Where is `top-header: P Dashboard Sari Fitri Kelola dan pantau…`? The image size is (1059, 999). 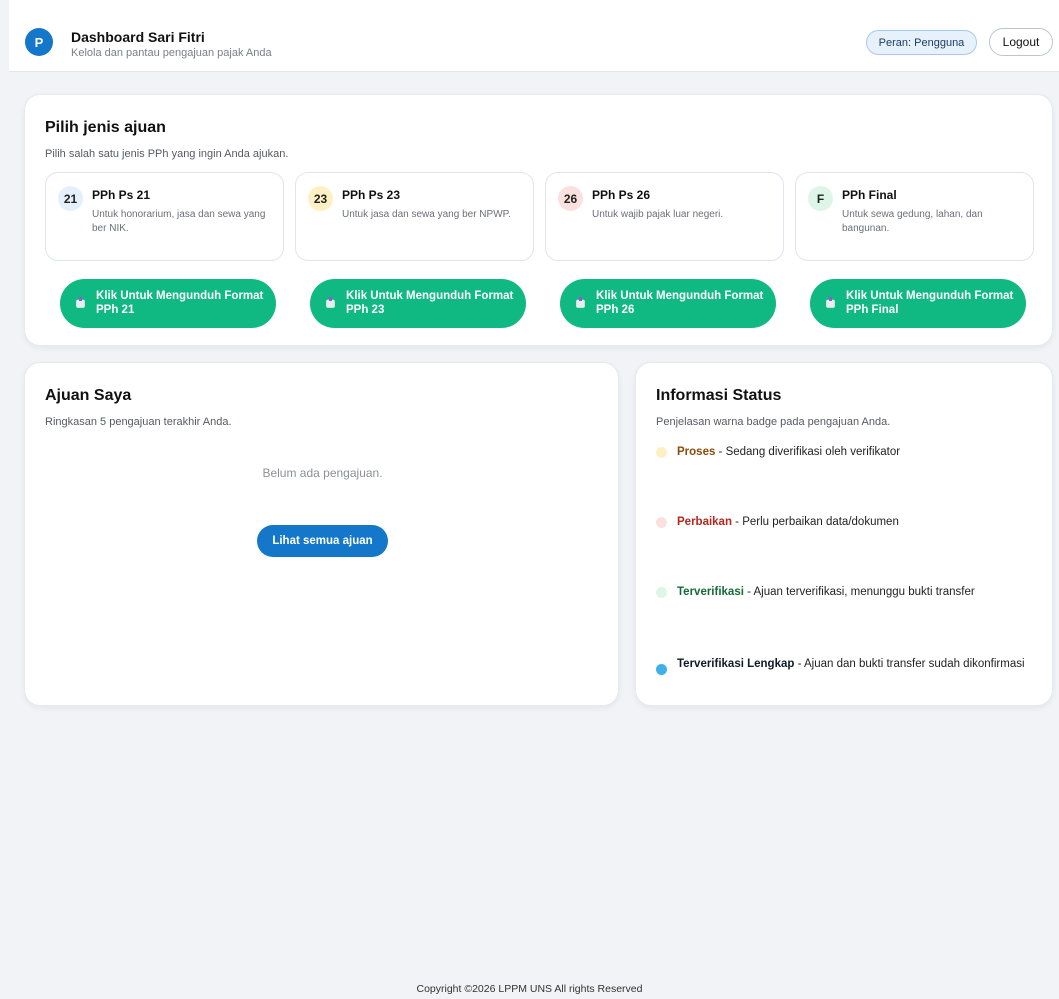 top-header: P Dashboard Sari Fitri Kelola dan pantau… is located at coordinates (534, 36).